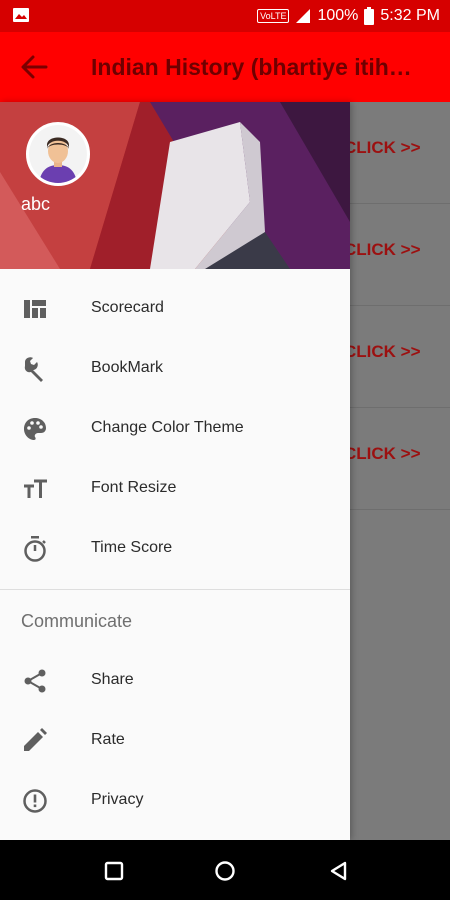 Image resolution: width=450 pixels, height=900 pixels. What do you see at coordinates (35, 801) in the screenshot?
I see `alert-circle-icon` at bounding box center [35, 801].